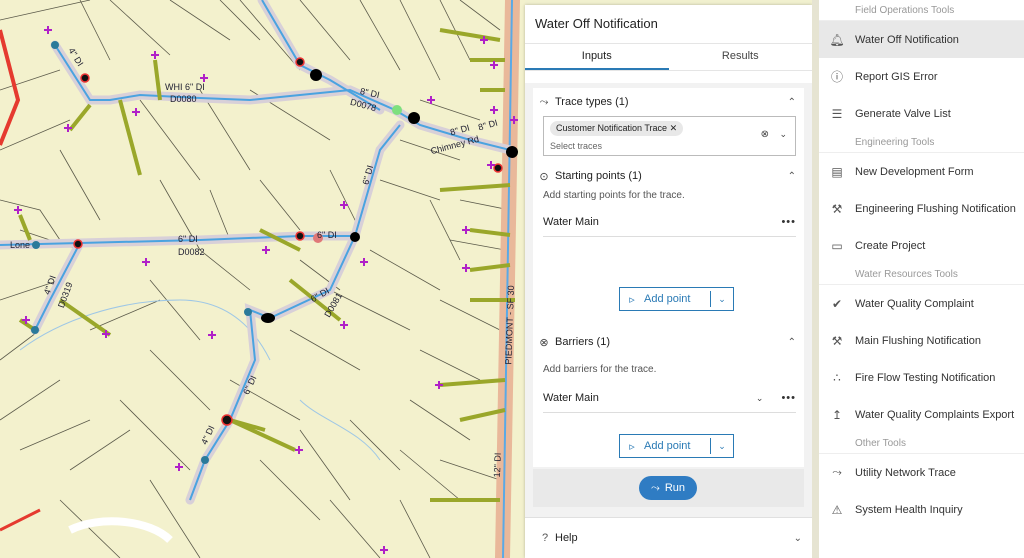 The width and height of the screenshot is (1024, 558). Describe the element at coordinates (921, 10) in the screenshot. I see `group-field-operations: Field Operations Tools` at that location.